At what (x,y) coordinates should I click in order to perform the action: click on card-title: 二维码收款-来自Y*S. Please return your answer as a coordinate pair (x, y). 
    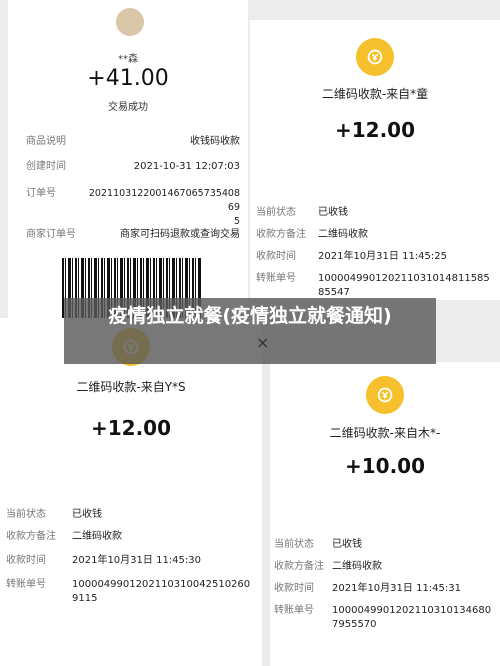
    Looking at the image, I should click on (131, 387).